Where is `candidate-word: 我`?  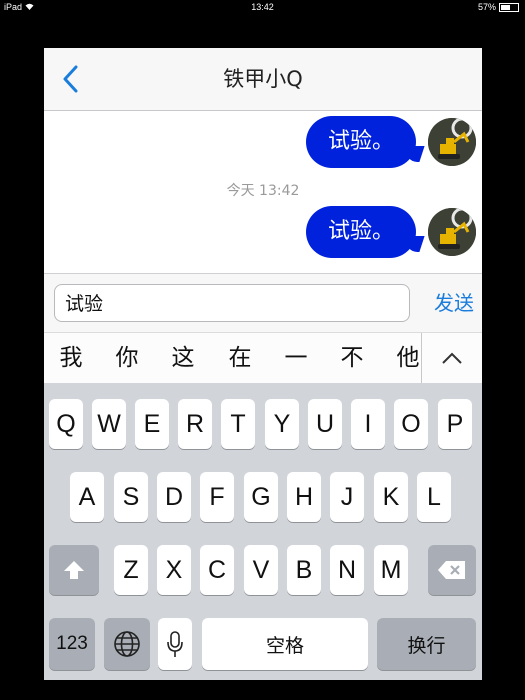
candidate-word: 我 is located at coordinates (71, 358).